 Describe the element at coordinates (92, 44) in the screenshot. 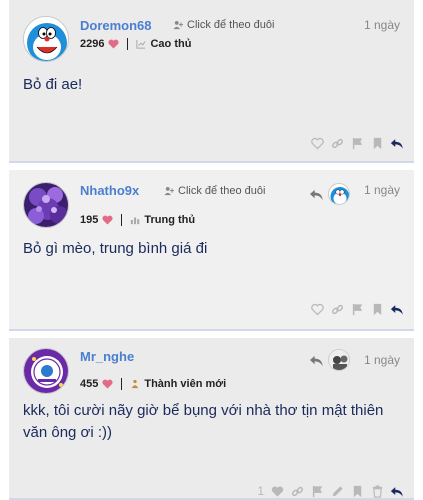

I see `likes-count: 2296` at that location.